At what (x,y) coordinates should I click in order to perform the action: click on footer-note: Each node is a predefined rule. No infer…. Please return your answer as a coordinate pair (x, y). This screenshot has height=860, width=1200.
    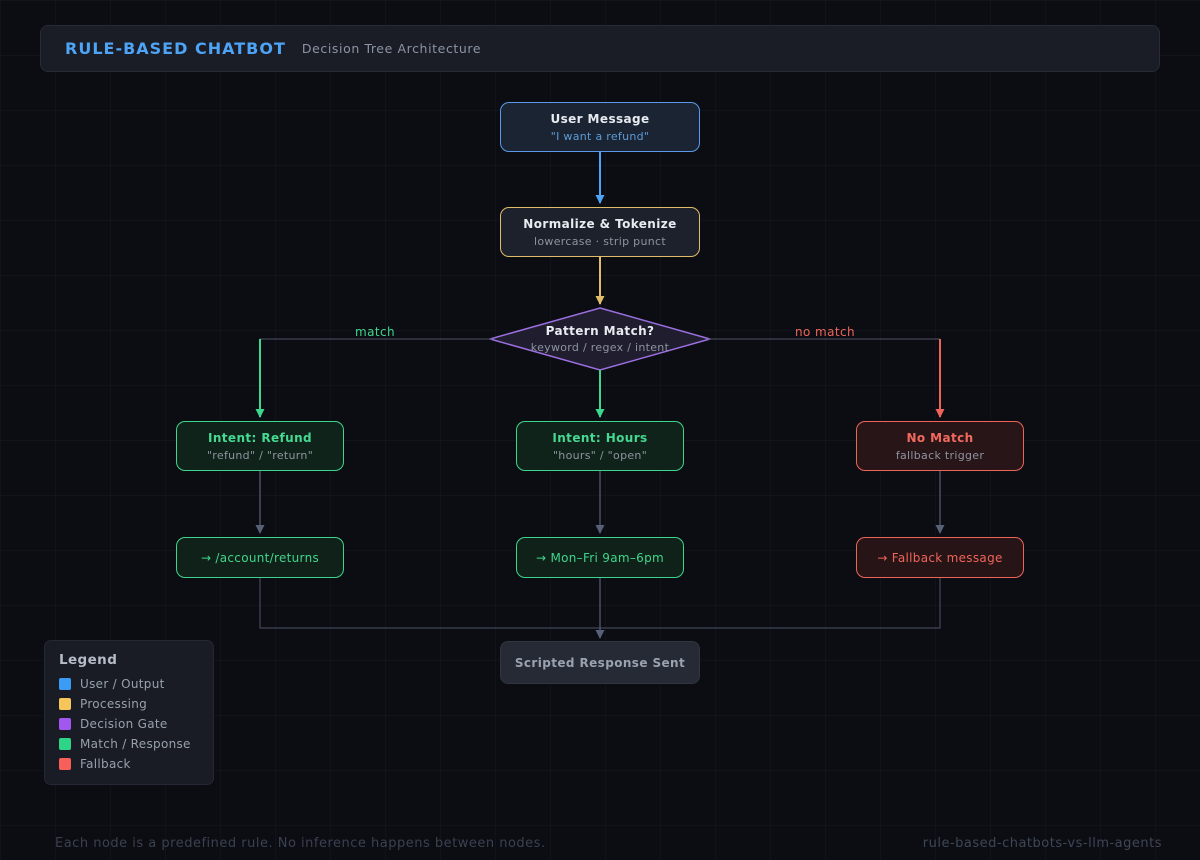
    Looking at the image, I should click on (300, 843).